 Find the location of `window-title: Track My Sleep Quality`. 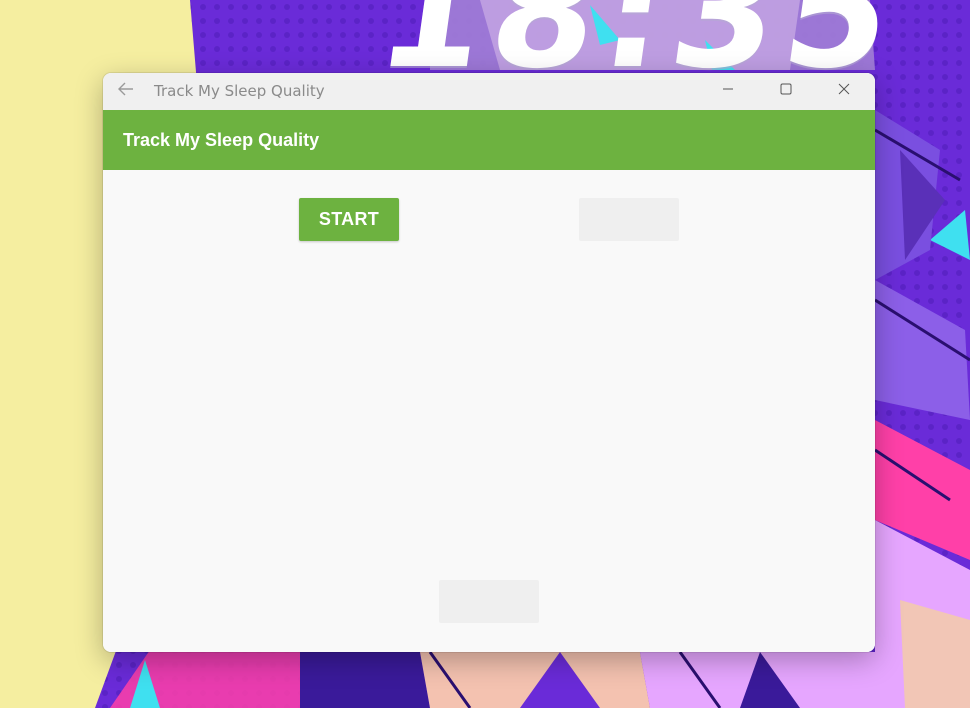

window-title: Track My Sleep Quality is located at coordinates (239, 91).